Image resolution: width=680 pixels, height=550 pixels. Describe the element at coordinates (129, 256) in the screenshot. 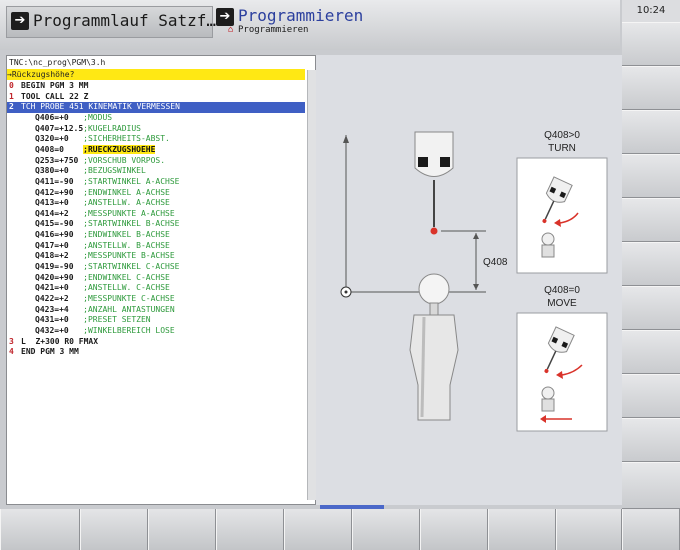

I see `line-comment: ;MESSPUNKTE B-ACHSE` at that location.